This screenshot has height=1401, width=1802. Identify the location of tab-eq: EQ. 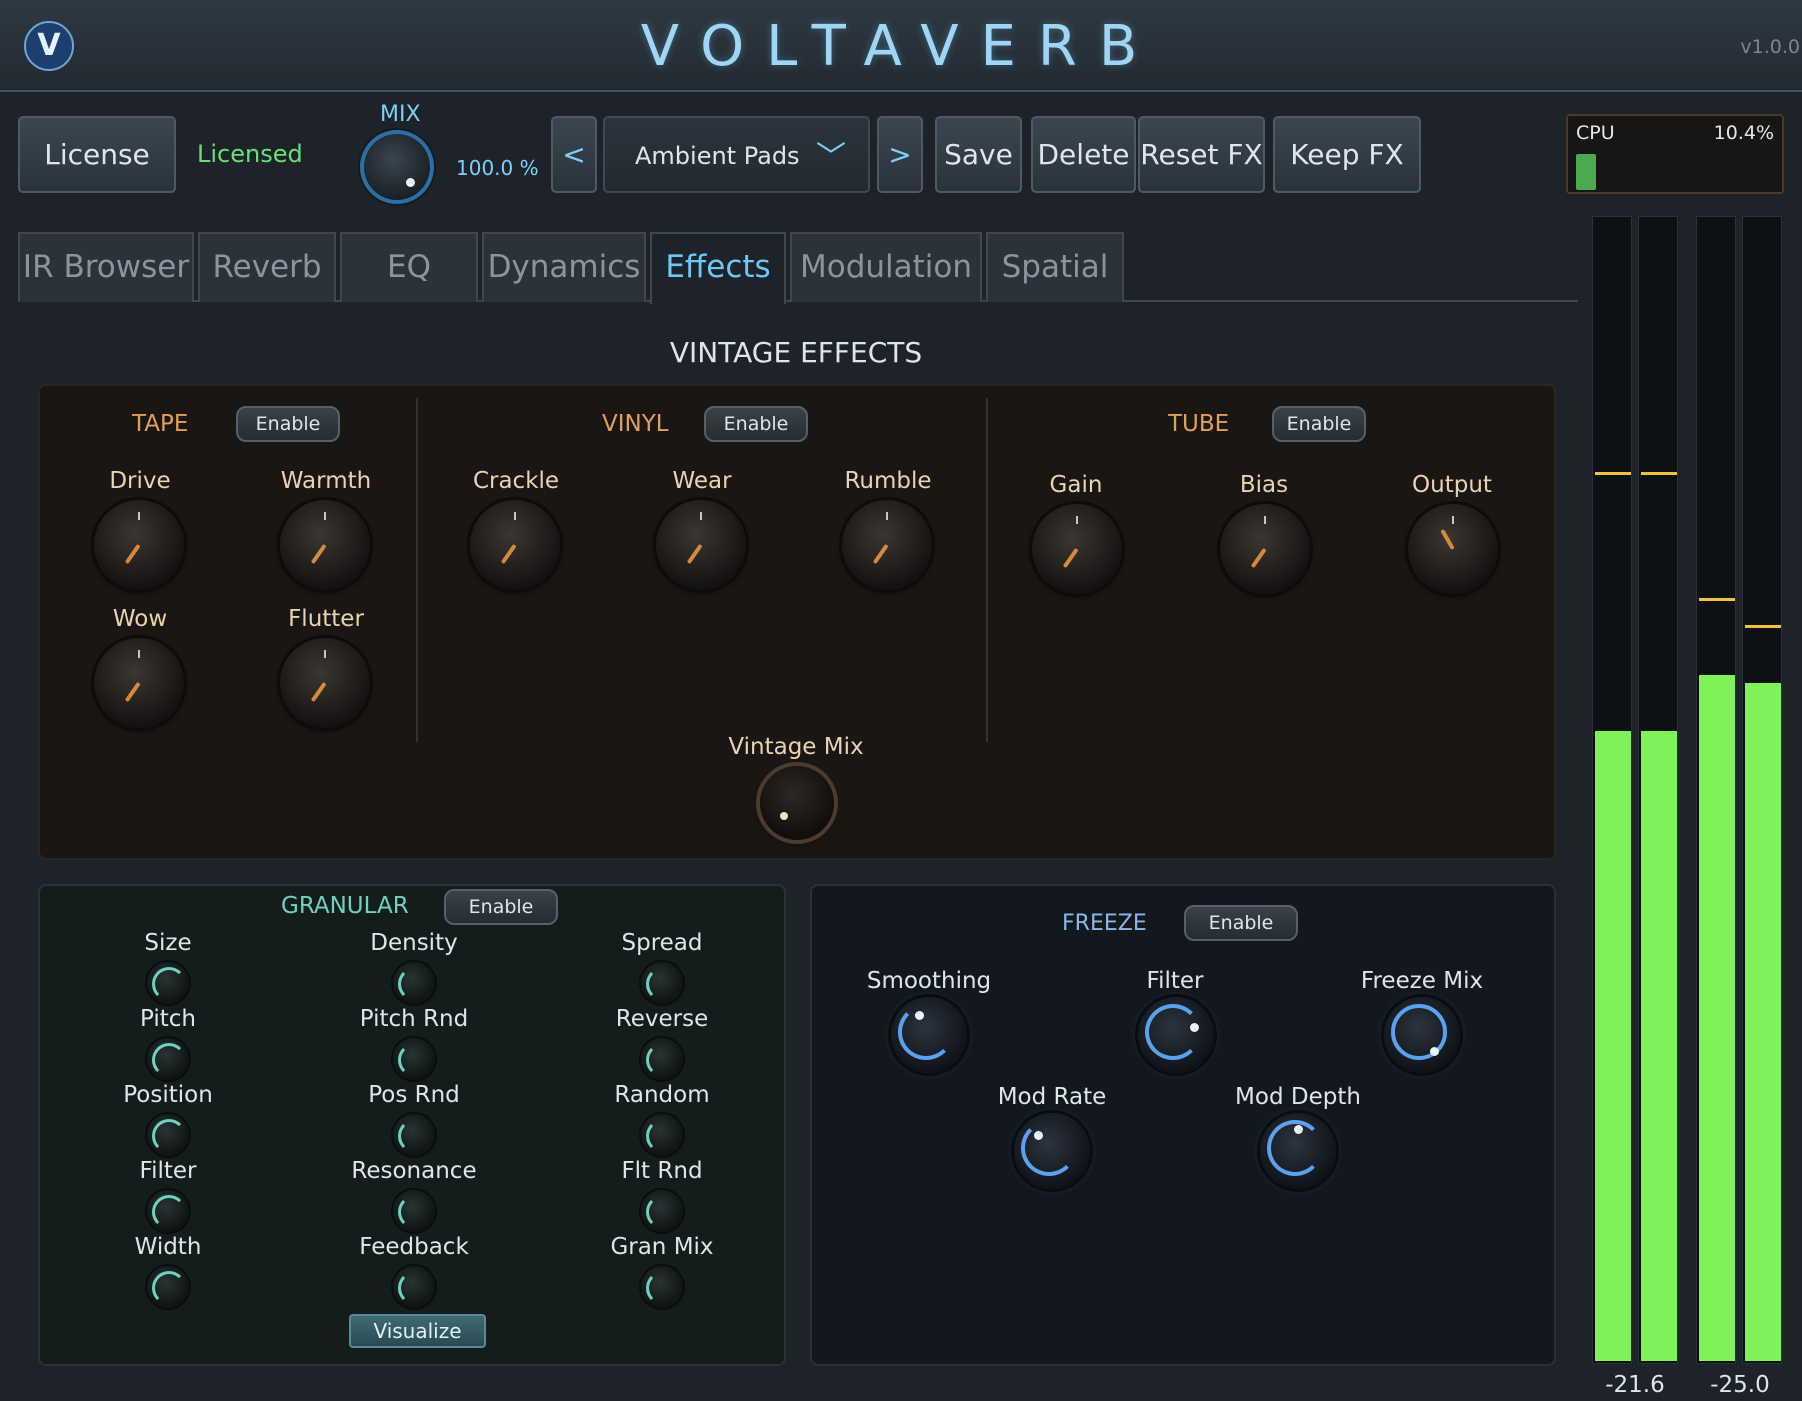
(409, 267).